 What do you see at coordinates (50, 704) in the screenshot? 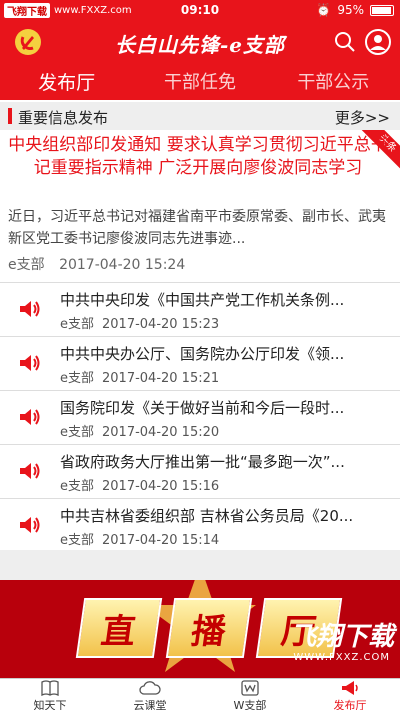
I see `nav-label: 知天下` at bounding box center [50, 704].